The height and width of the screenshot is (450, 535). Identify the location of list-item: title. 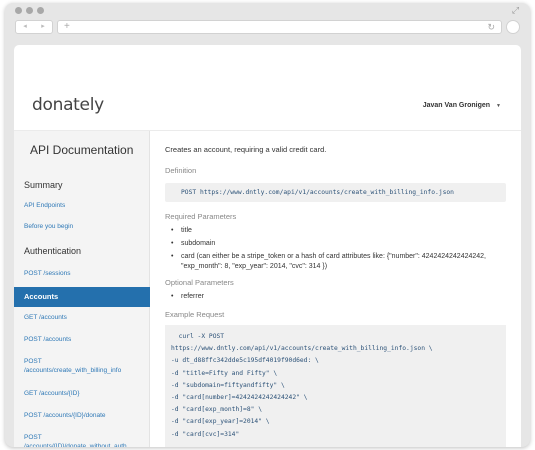
(335, 231).